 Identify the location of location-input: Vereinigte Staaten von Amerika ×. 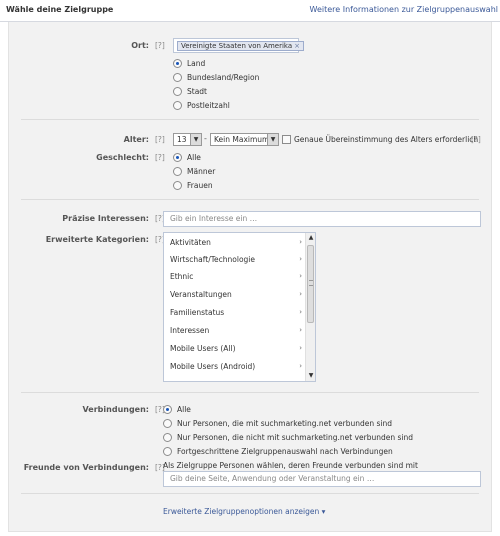
(239, 45).